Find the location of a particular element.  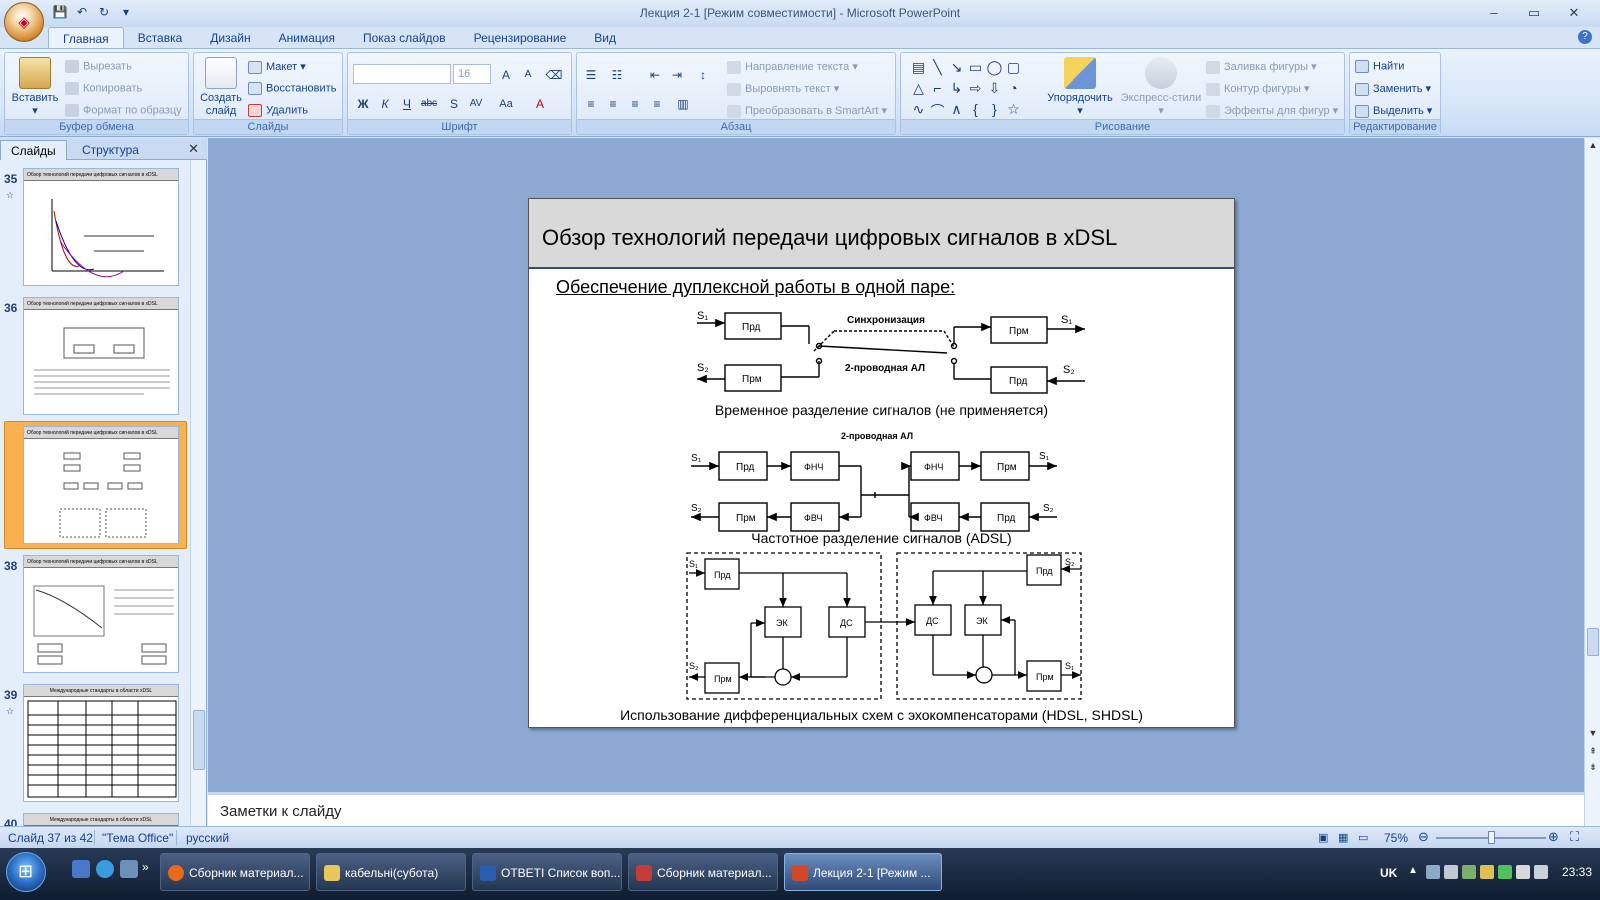

numbering-button: ☷ is located at coordinates (617, 74).